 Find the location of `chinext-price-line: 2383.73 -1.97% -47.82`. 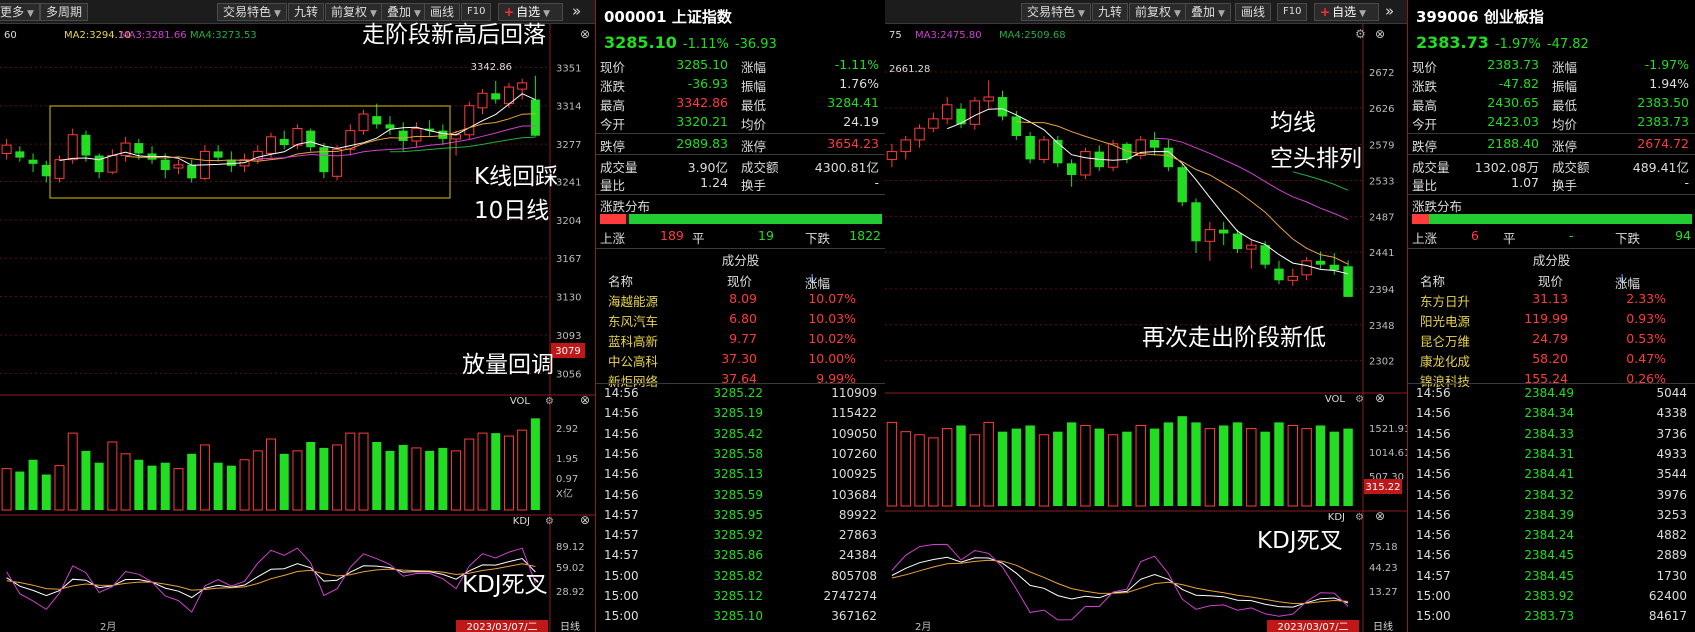

chinext-price-line: 2383.73 -1.97% -47.82 is located at coordinates (1502, 42).